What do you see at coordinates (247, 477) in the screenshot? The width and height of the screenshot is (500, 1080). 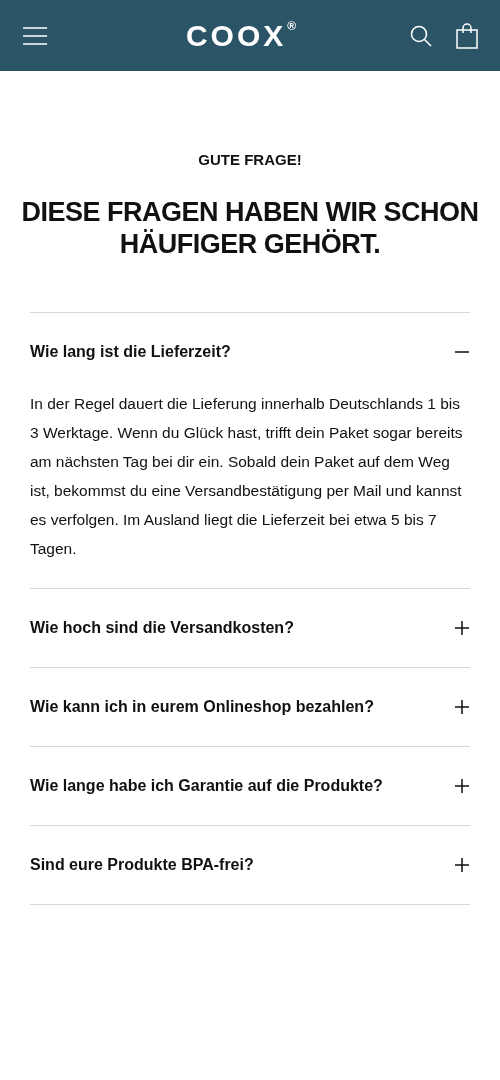 I see `faq-answer: In der Regel dauert die Lieferung innerhalb Deutschlands 1 bis 3 Werktage. Wenn du Glück hast, trifft dein Paket sogar bereits am nächsten Tag bei dir ein. Sobald dein Paket auf dem Weg ist, bekommst du eine Versandbestätigung per Mail und kannst es verfolgen. Im Ausland liegt die Lieferzeit bei etwa 5 bis 7 Tagen.` at bounding box center [247, 477].